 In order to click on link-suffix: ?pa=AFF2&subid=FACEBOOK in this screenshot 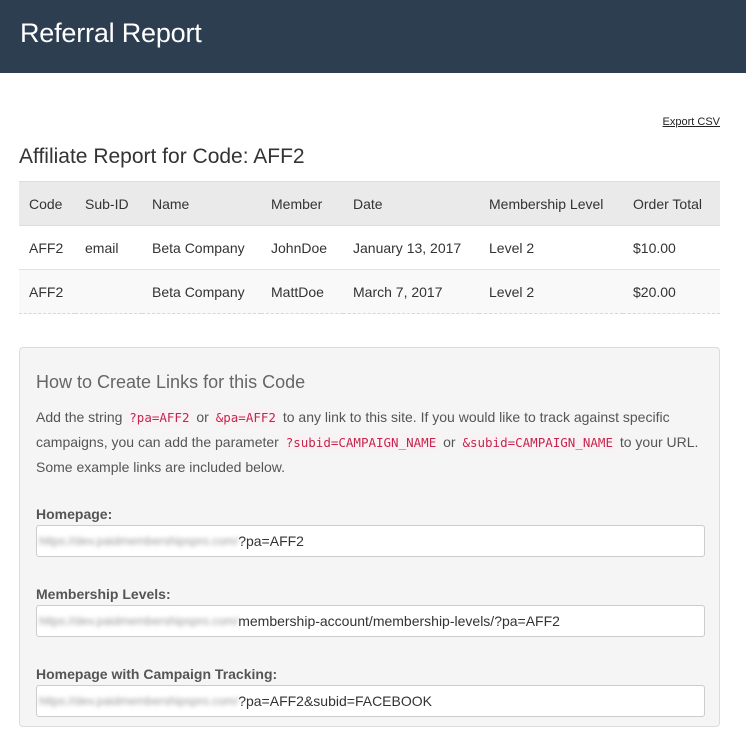, I will do `click(335, 701)`.